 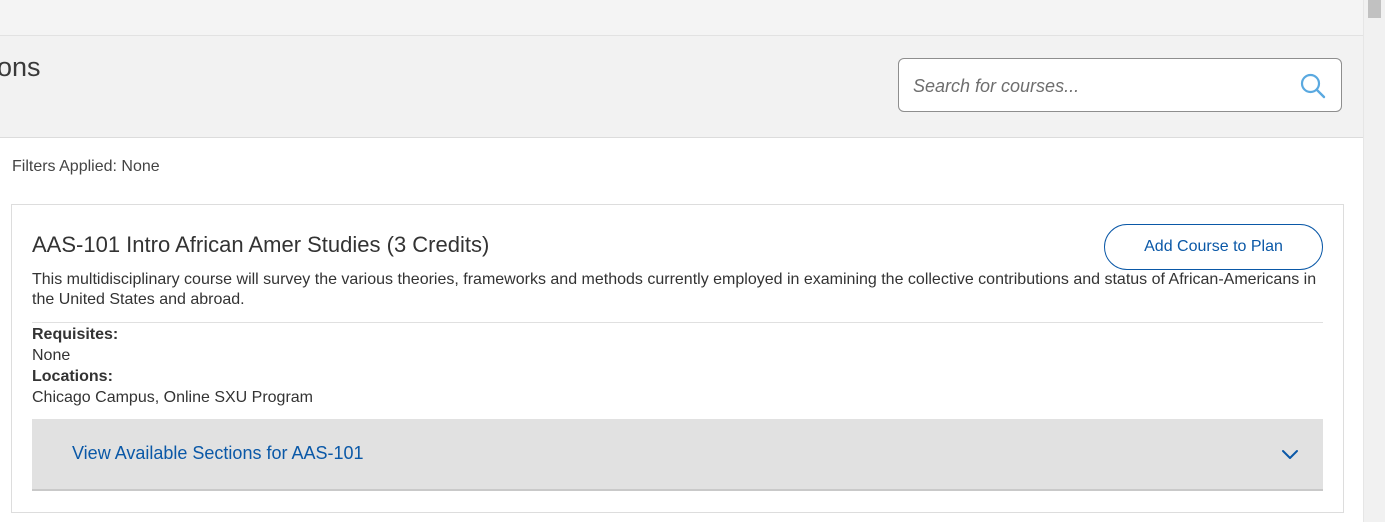 I want to click on filters-applied: Filters Applied: None, so click(x=86, y=166).